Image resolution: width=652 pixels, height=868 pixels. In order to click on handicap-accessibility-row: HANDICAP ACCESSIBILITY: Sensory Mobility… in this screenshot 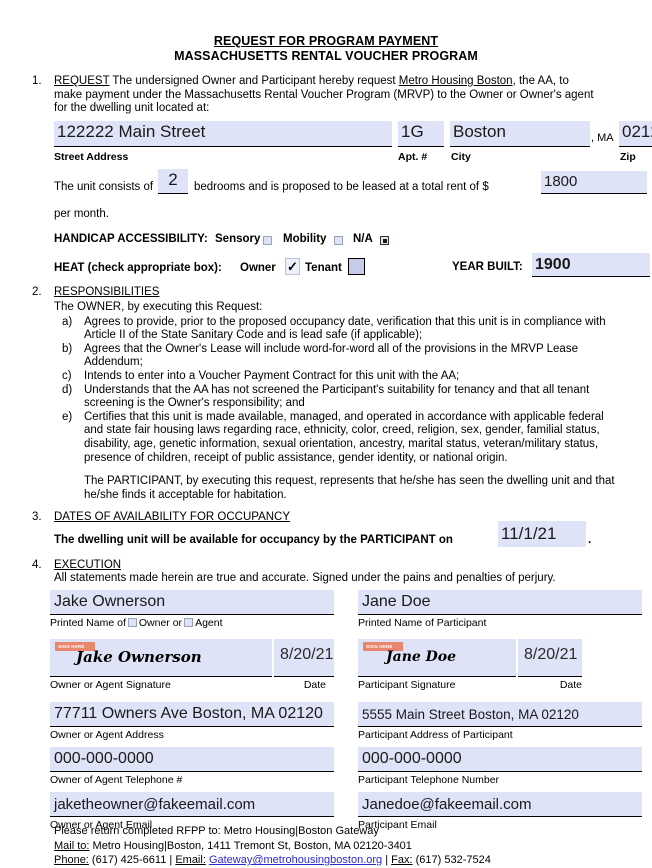, I will do `click(339, 240)`.